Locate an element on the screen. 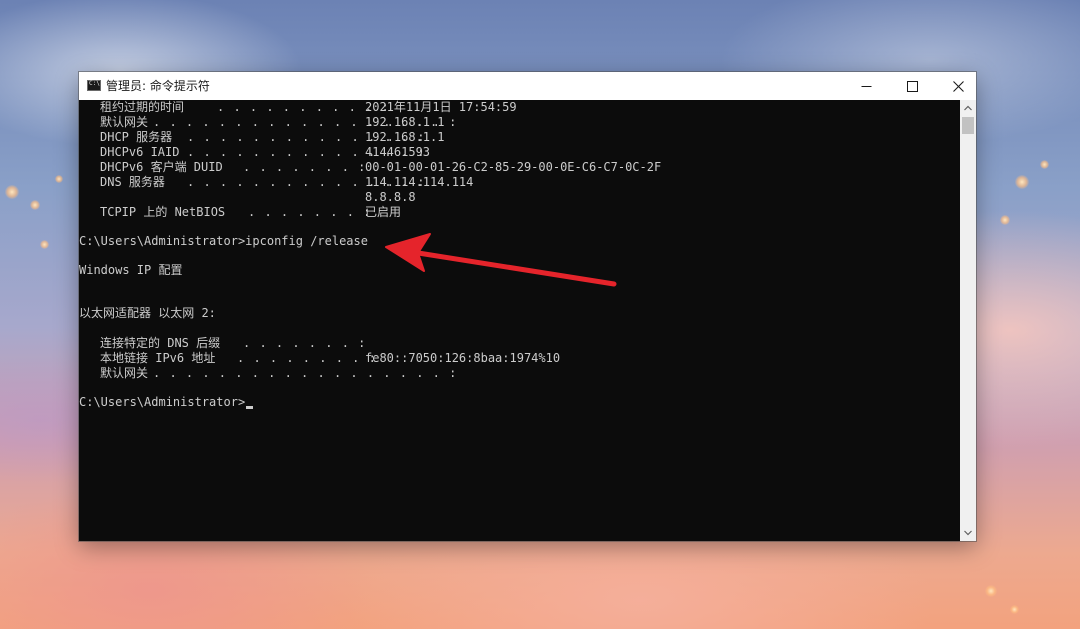 Image resolution: width=1080 pixels, height=629 pixels. scroll-thumb is located at coordinates (968, 125).